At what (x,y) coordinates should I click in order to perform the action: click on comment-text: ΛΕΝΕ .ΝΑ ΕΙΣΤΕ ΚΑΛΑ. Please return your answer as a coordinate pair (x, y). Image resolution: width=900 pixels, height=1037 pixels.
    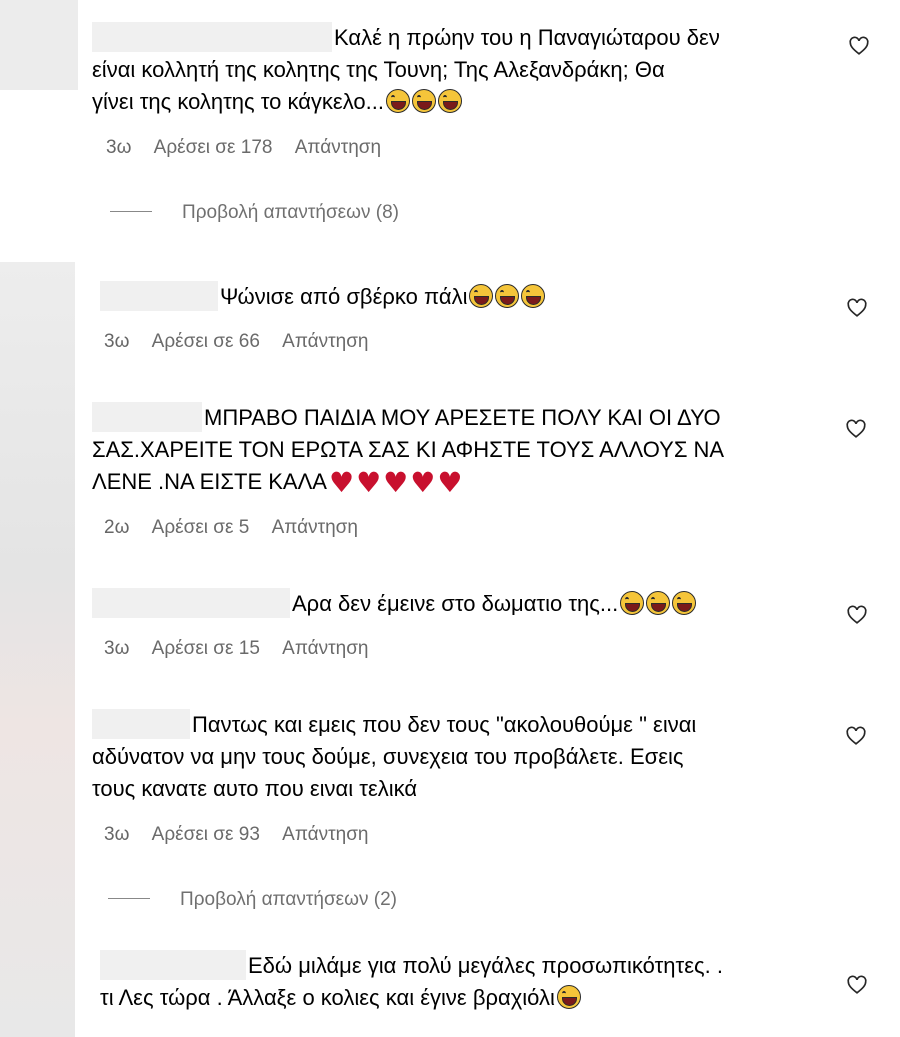
    Looking at the image, I should click on (209, 481).